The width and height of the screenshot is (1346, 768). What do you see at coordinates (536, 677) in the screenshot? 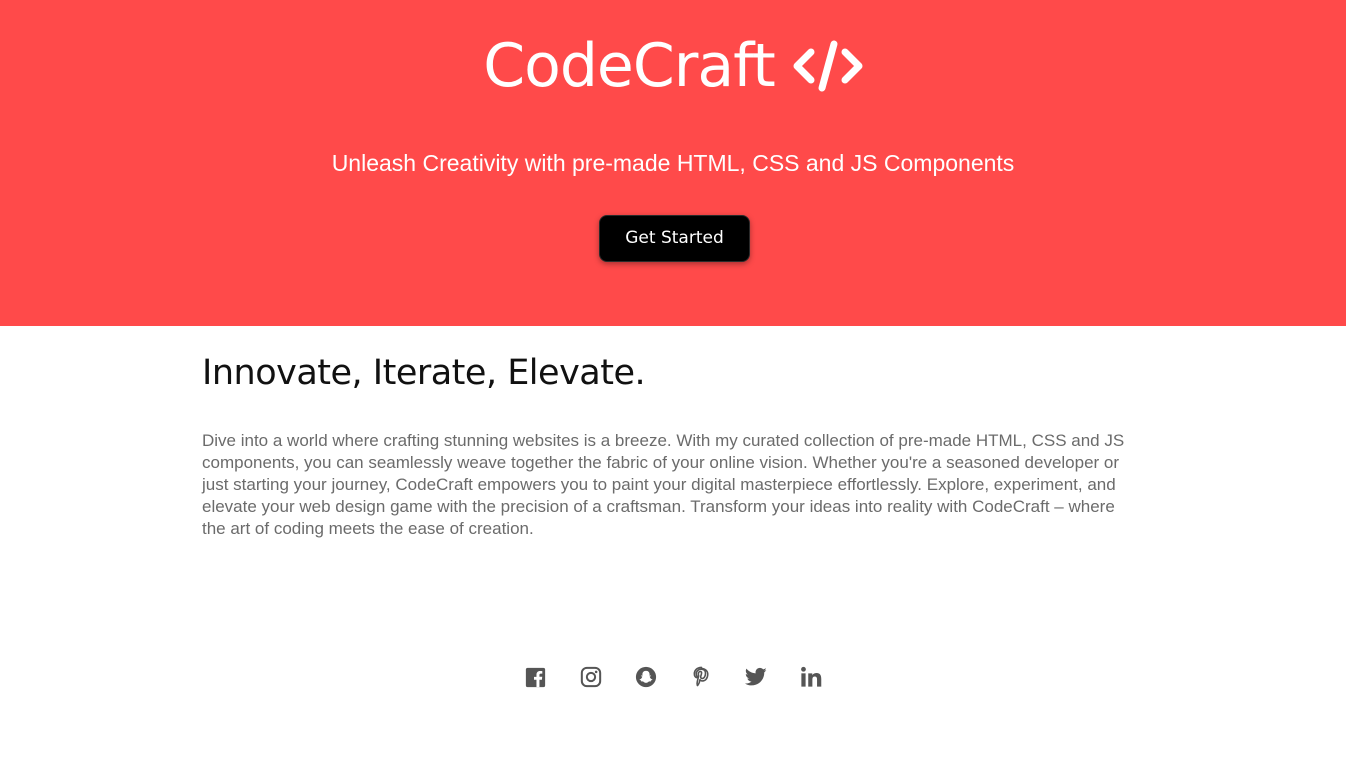
I see `facebook-icon` at bounding box center [536, 677].